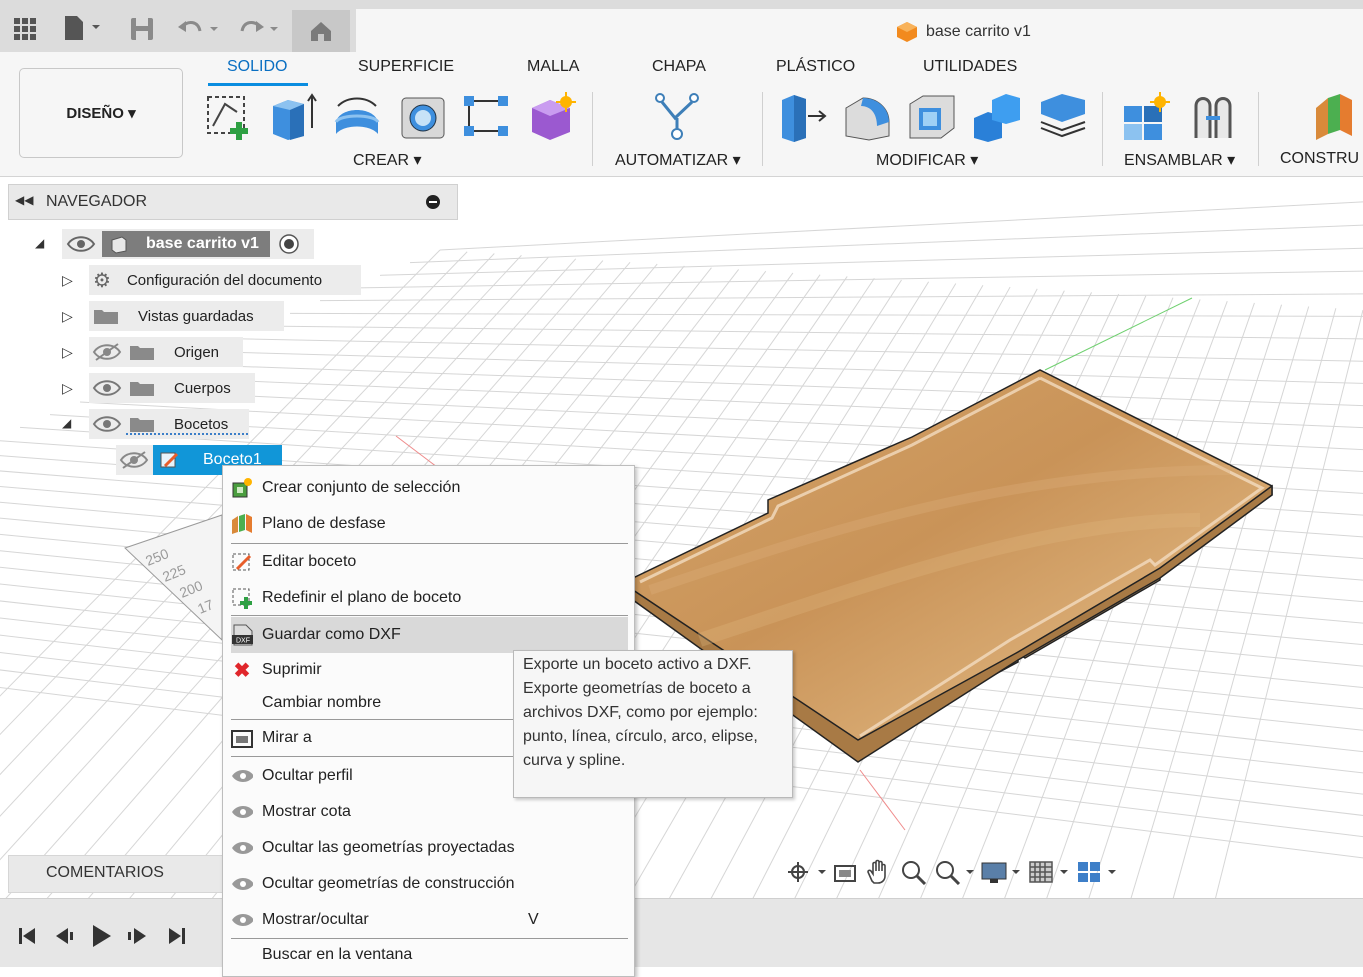 This screenshot has width=1363, height=977. What do you see at coordinates (429, 812) in the screenshot?
I see `menu-item-show-dimension: Mostrar cota` at bounding box center [429, 812].